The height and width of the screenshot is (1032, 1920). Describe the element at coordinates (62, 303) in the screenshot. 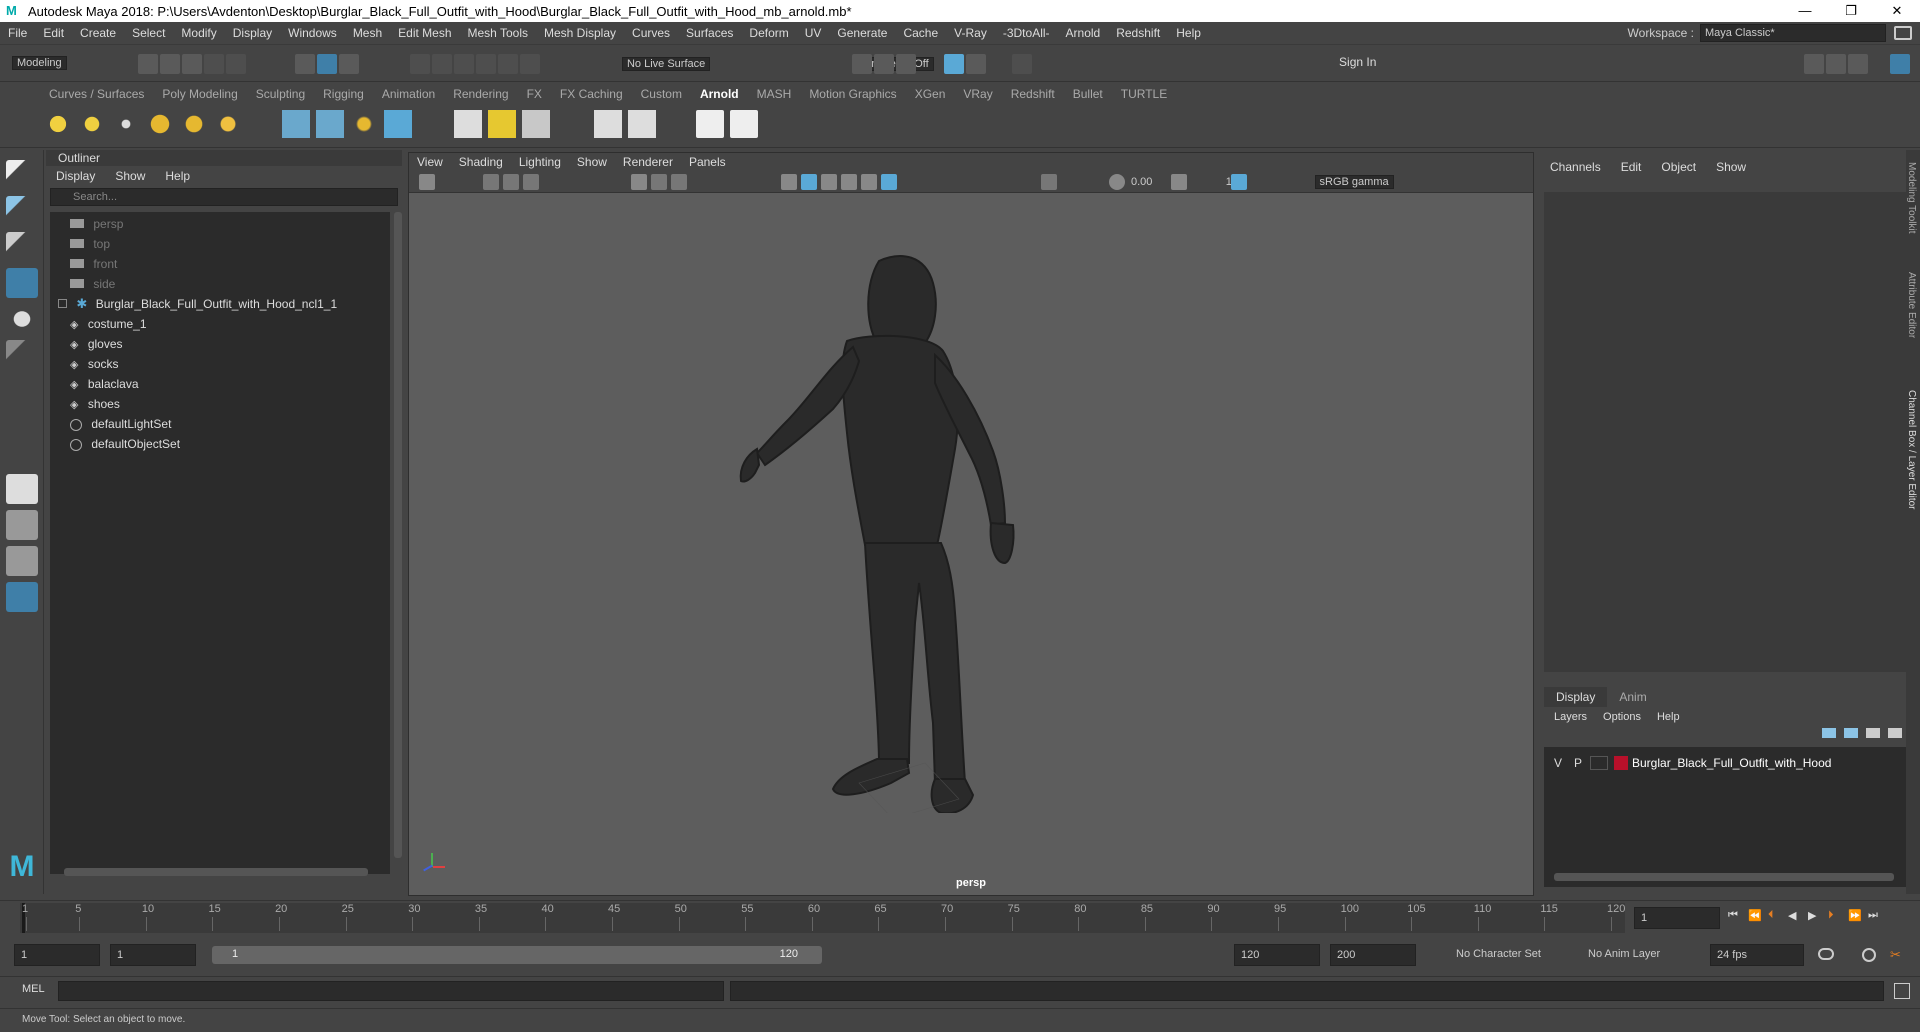

I see `collapse-icon` at that location.